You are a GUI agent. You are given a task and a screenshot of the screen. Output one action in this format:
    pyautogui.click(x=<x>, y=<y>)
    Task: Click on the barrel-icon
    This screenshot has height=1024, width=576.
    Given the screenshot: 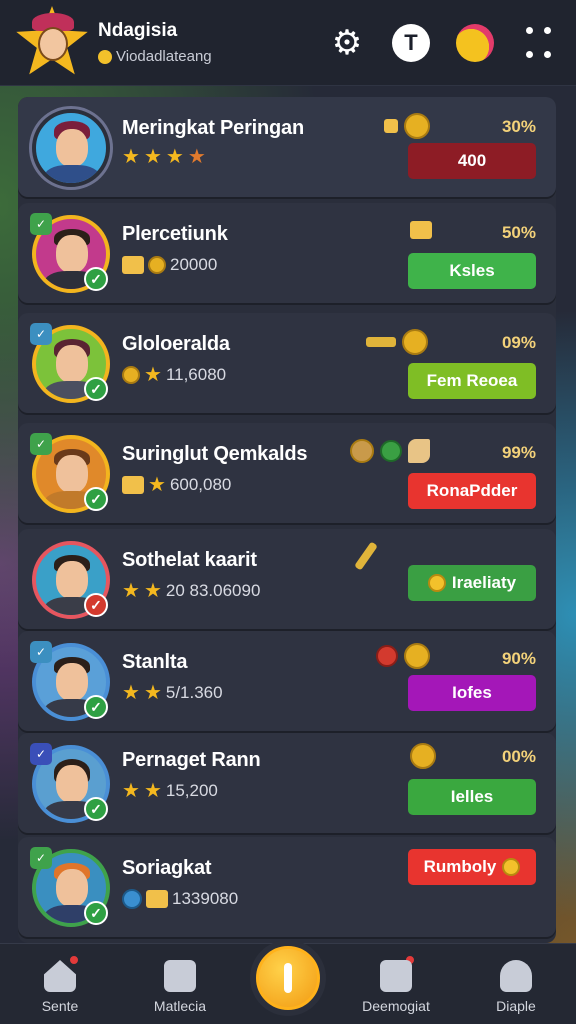 What is the action you would take?
    pyautogui.click(x=362, y=451)
    